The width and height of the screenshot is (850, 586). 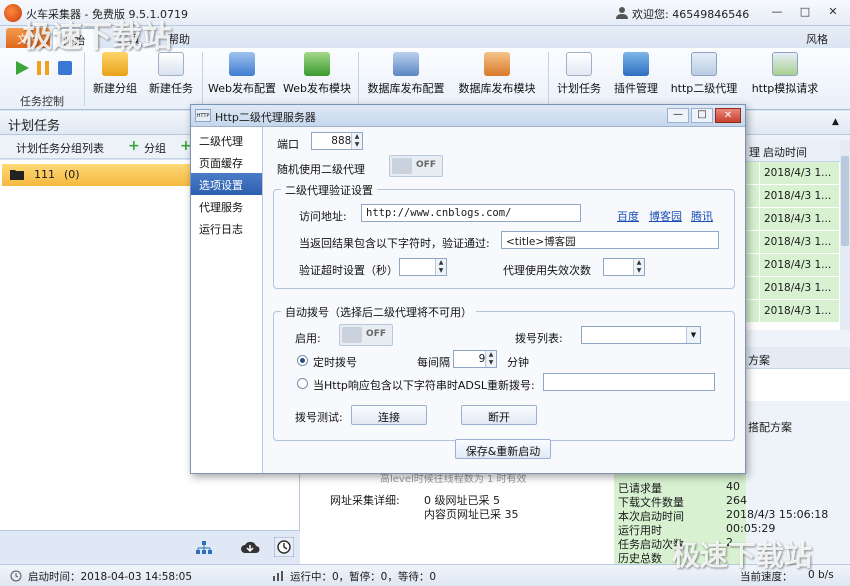 I want to click on nav-proxy-service: 代理服务, so click(x=226, y=206).